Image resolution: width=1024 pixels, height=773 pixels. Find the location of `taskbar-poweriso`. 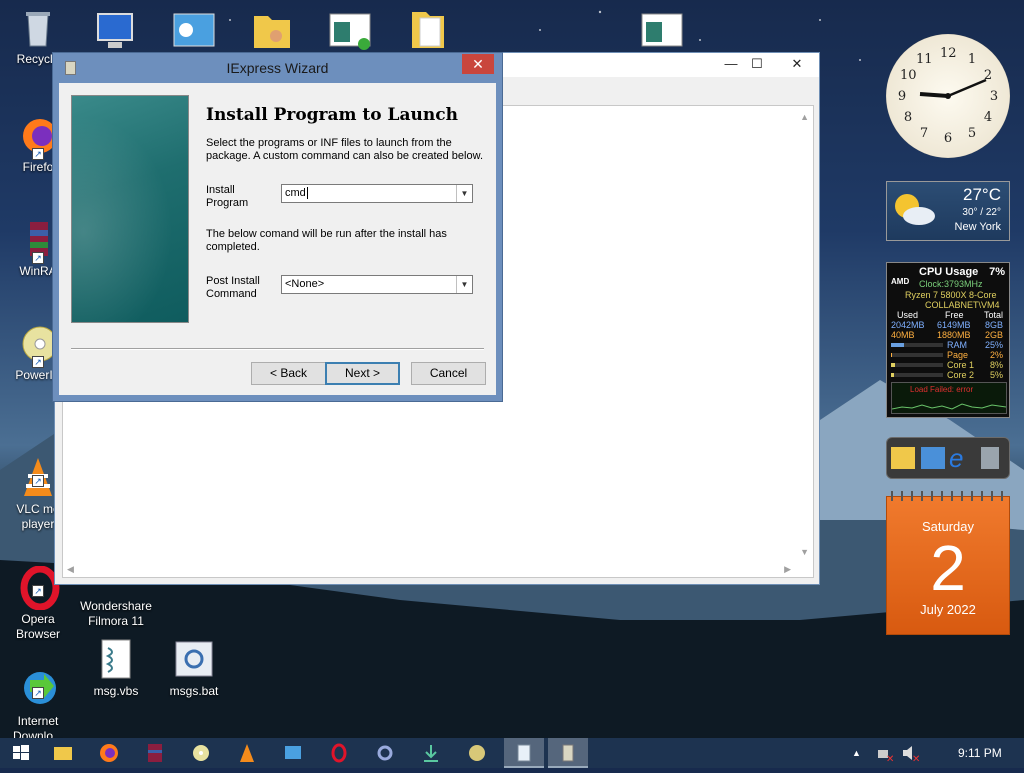

taskbar-poweriso is located at coordinates (201, 753).